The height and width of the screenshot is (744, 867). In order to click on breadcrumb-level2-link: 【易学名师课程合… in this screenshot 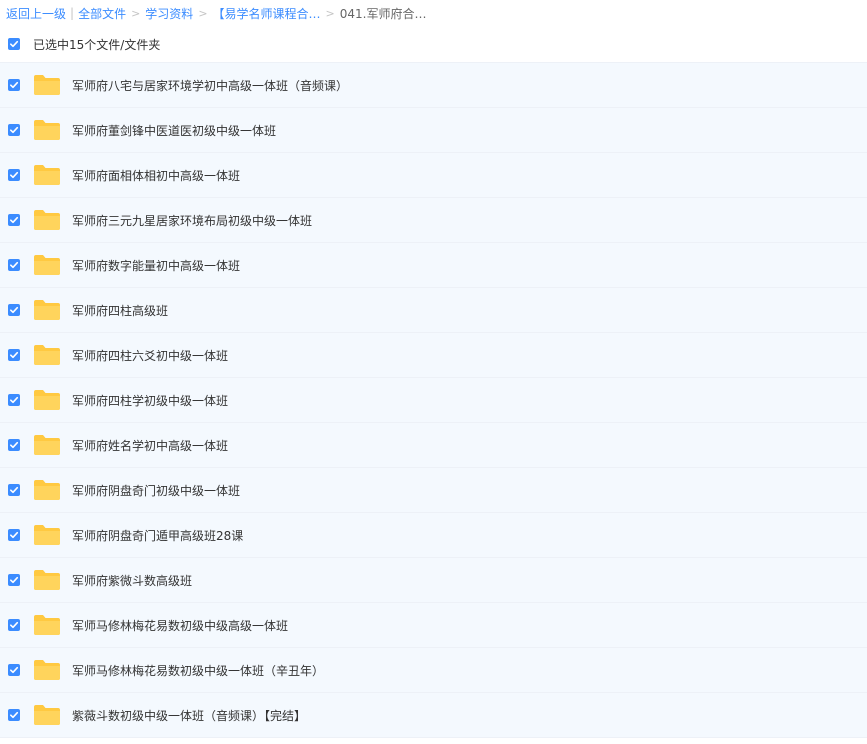, I will do `click(267, 13)`.